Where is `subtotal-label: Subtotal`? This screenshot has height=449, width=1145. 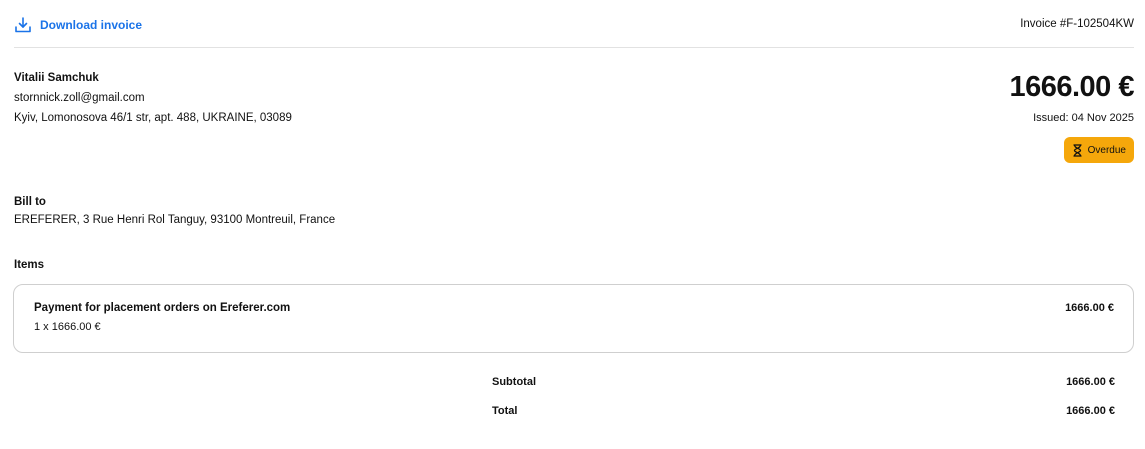
subtotal-label: Subtotal is located at coordinates (514, 382).